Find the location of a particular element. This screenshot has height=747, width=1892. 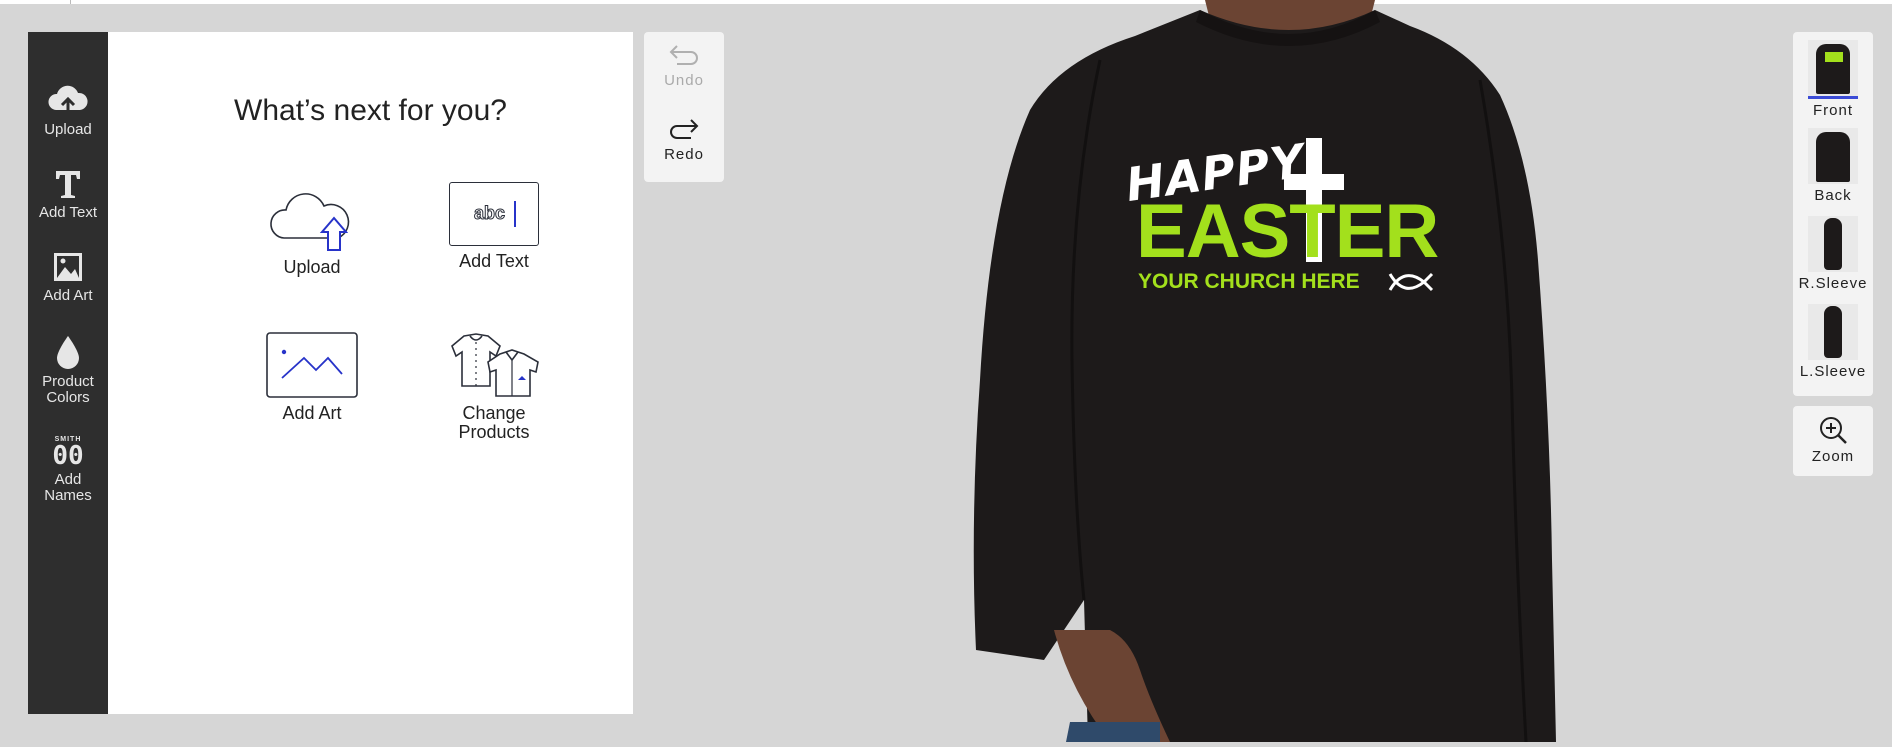

tile-add-text: abc Add Text is located at coordinates (494, 226).